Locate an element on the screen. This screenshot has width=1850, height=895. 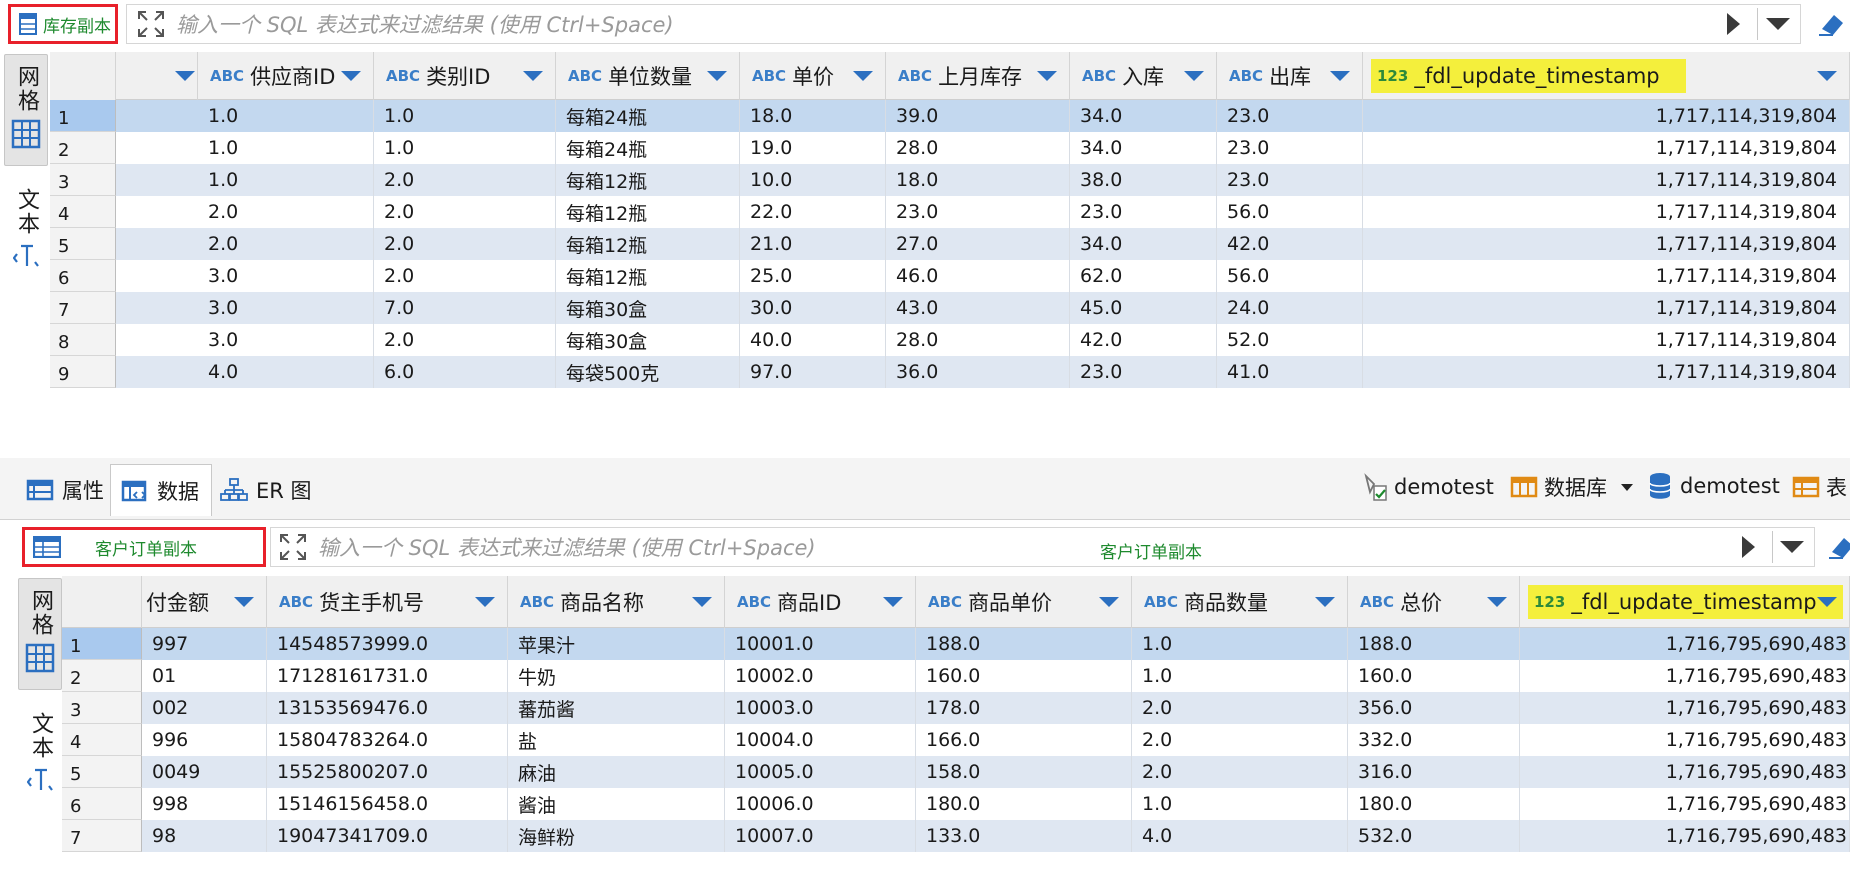
tab-er-diagram: ER 图 is located at coordinates (267, 490).